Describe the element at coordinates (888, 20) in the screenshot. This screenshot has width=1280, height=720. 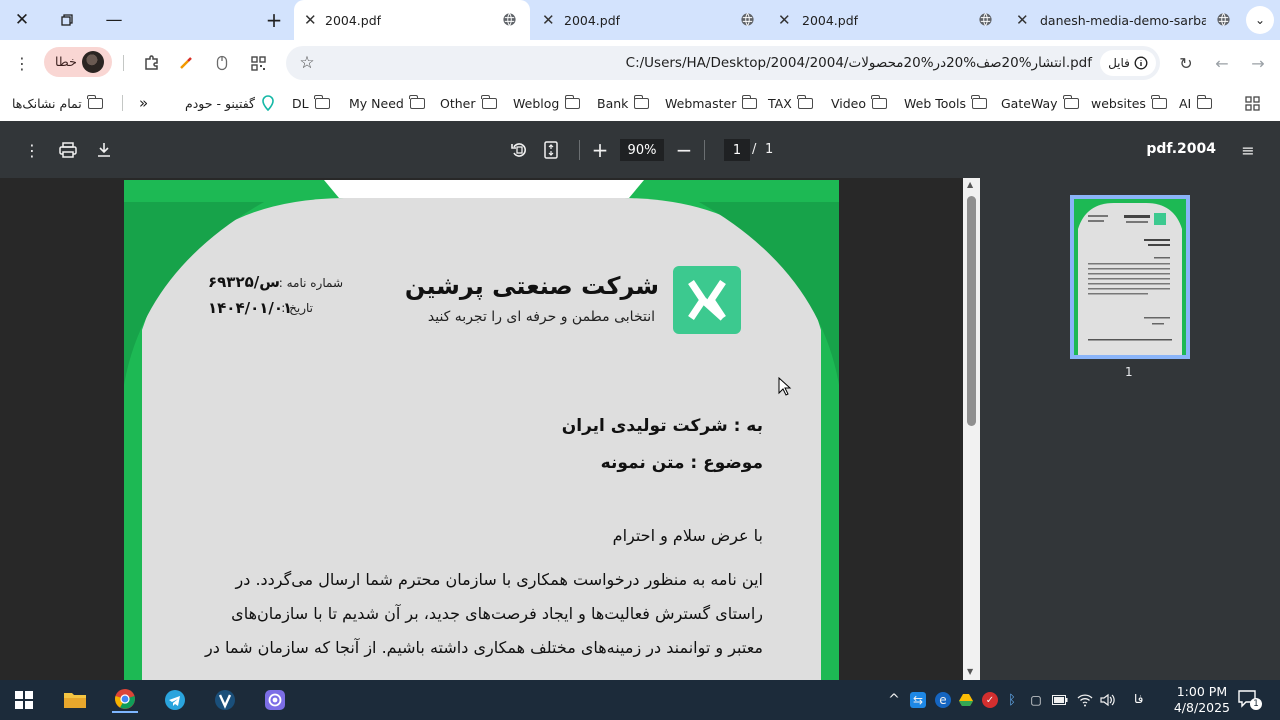
I see `tab-3: ✕ 2004.pdf` at that location.